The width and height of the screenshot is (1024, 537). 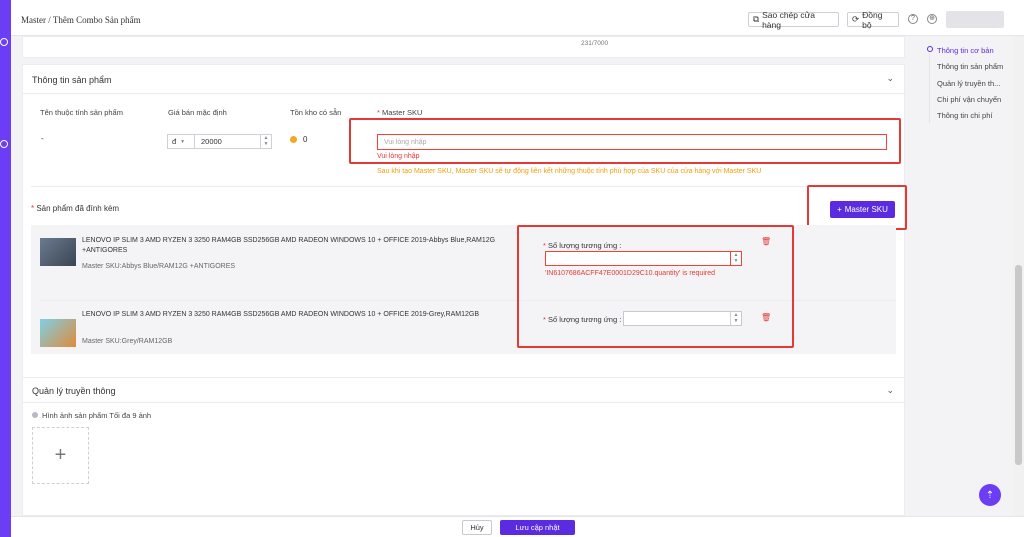 I want to click on media-title: Quản lý truyền thông, so click(x=74, y=391).